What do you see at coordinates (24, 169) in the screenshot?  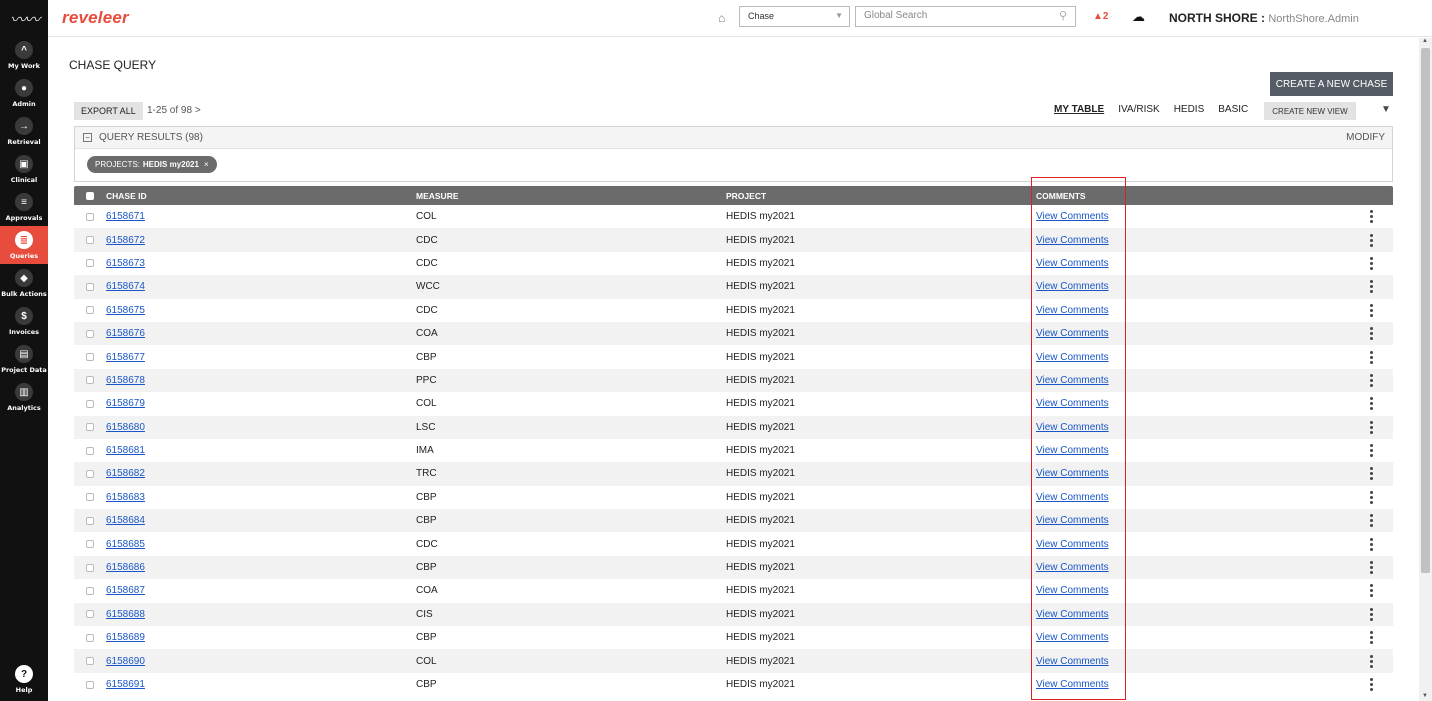 I see `nav-item-clinical: ▣ Clinical` at bounding box center [24, 169].